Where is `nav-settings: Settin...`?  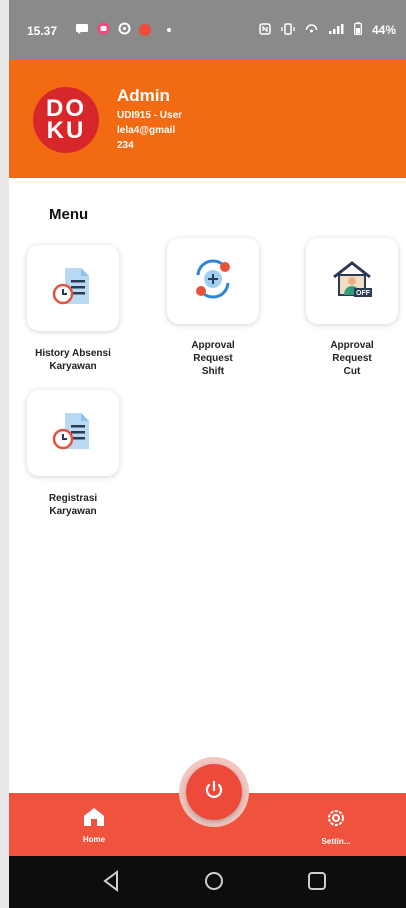 nav-settings: Settin... is located at coordinates (336, 826).